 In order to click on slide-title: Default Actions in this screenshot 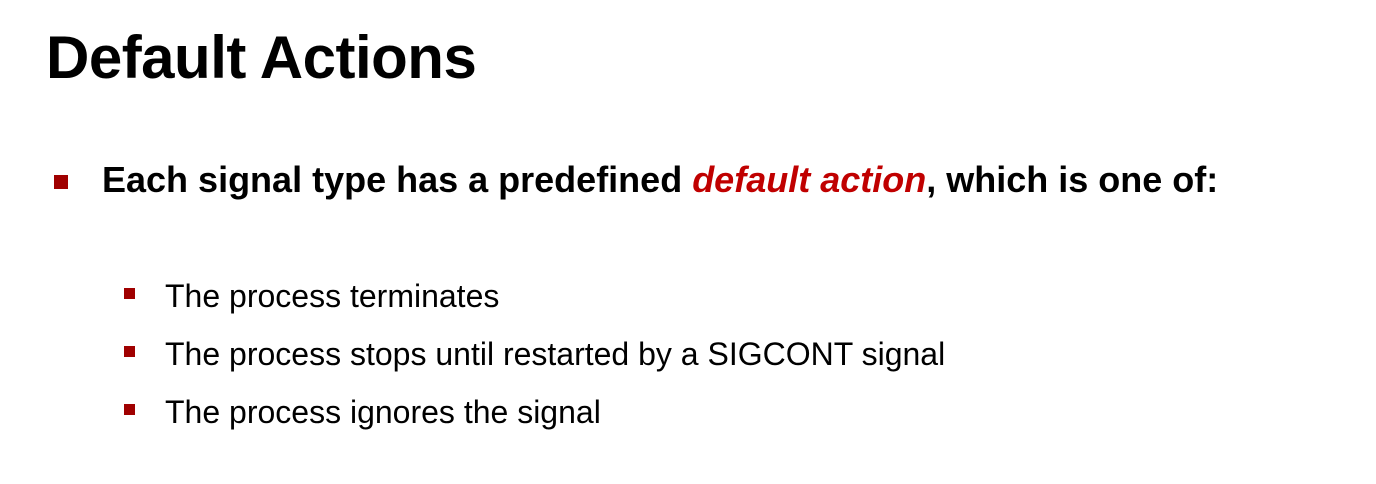, I will do `click(261, 57)`.